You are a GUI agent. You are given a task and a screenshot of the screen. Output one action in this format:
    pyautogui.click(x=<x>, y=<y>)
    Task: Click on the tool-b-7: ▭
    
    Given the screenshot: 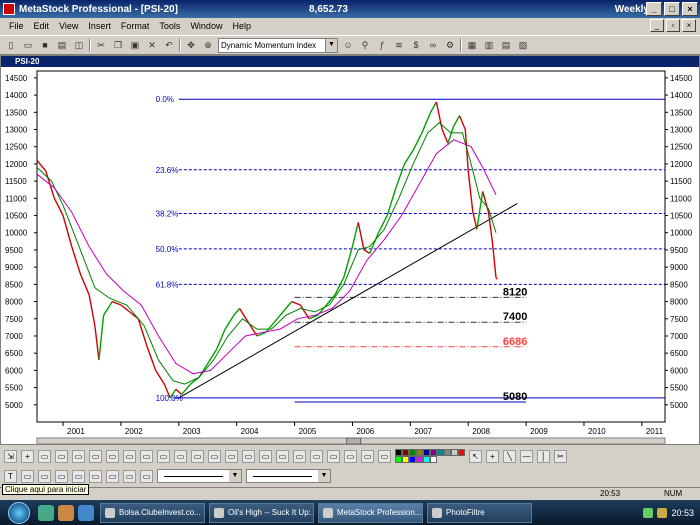 What is the action you would take?
    pyautogui.click(x=112, y=476)
    